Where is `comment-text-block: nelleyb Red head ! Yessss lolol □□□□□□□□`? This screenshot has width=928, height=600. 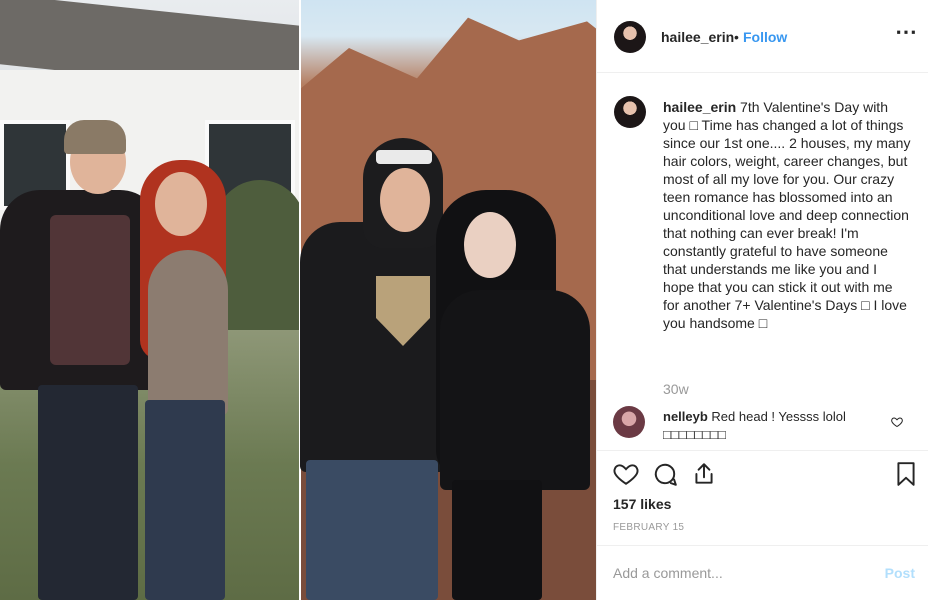 comment-text-block: nelleyb Red head ! Yessss lolol □□□□□□□□ is located at coordinates (773, 426).